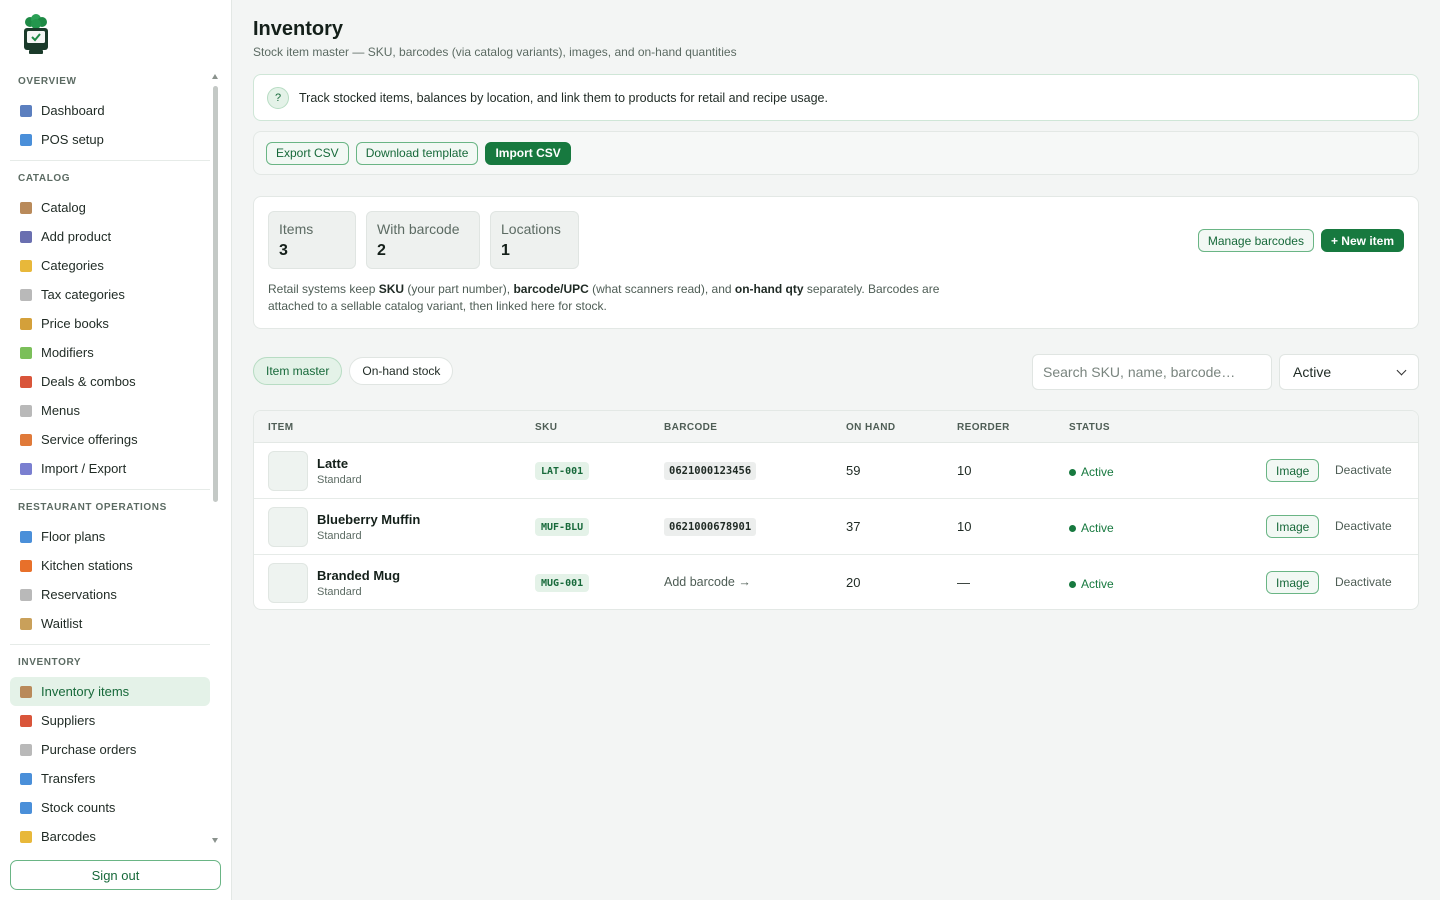 Image resolution: width=1440 pixels, height=900 pixels. I want to click on stat-label: Locations, so click(531, 229).